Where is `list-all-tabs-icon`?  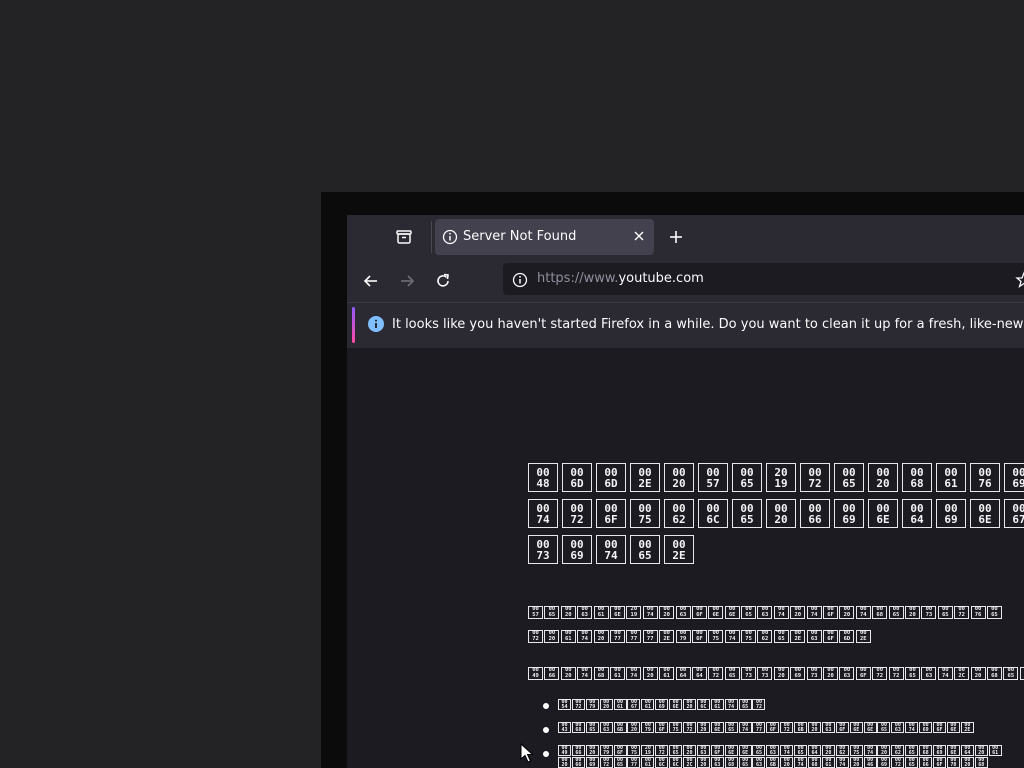 list-all-tabs-icon is located at coordinates (404, 237).